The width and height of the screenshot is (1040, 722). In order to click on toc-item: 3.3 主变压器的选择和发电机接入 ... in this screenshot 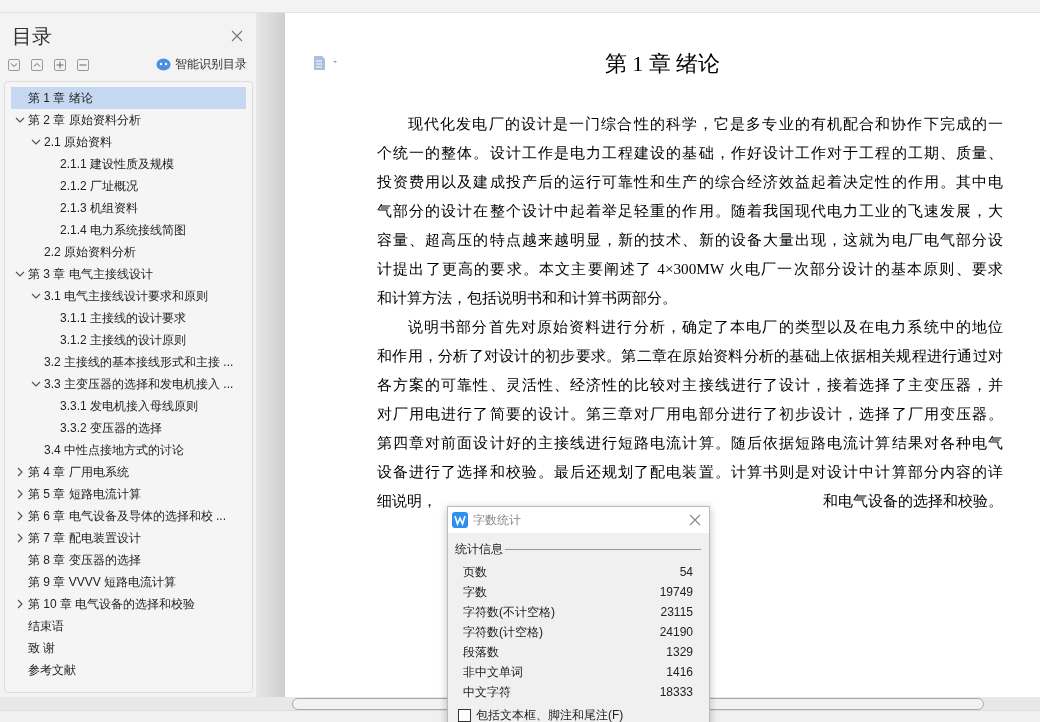, I will do `click(128, 384)`.